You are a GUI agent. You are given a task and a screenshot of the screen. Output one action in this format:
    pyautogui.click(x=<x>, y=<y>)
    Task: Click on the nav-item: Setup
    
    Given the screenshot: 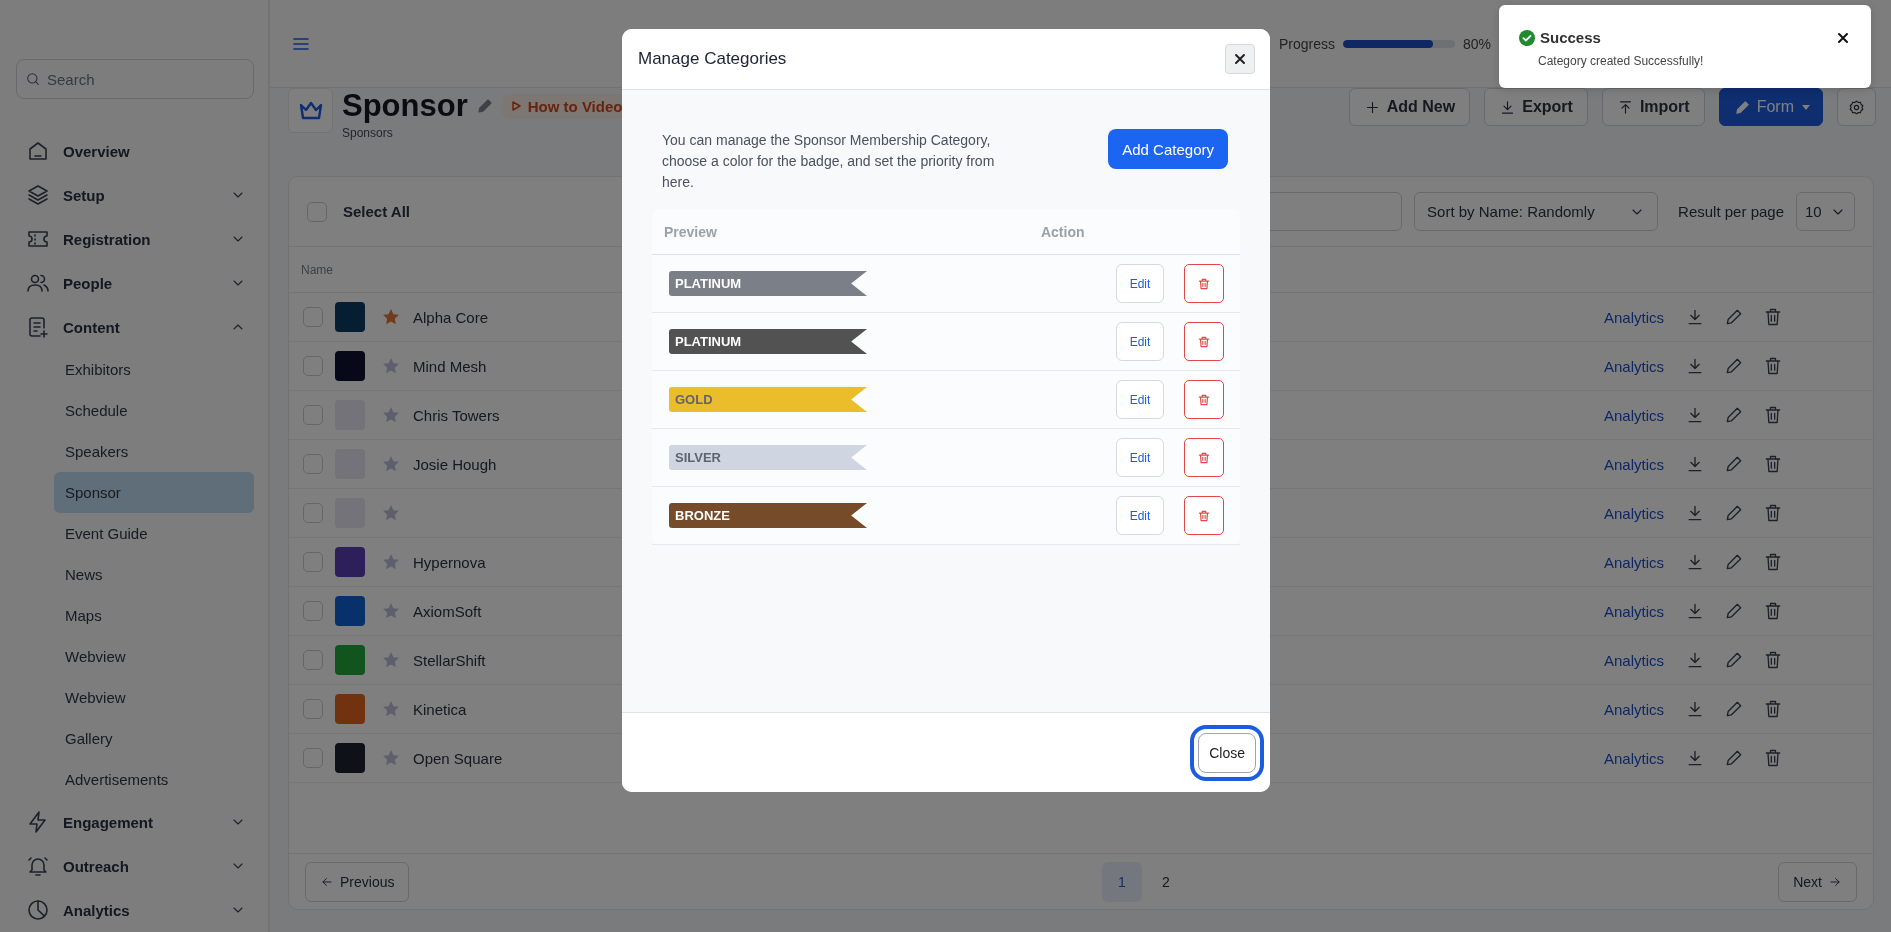 What is the action you would take?
    pyautogui.click(x=135, y=195)
    